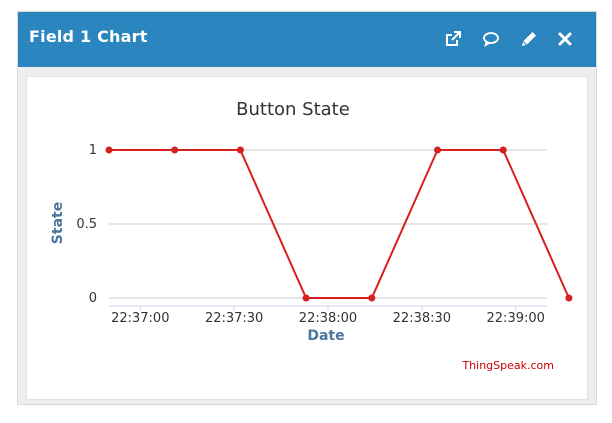 The image size is (612, 423). I want to click on x-tick-label: 22:37:00, so click(140, 318).